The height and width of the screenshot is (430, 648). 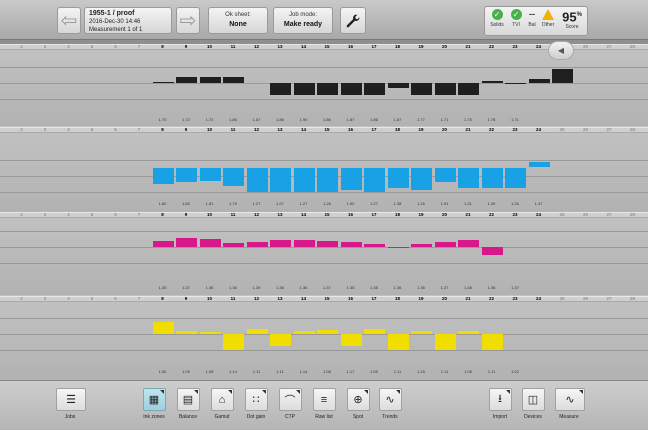 I want to click on zone-number: 12, so click(x=256, y=214).